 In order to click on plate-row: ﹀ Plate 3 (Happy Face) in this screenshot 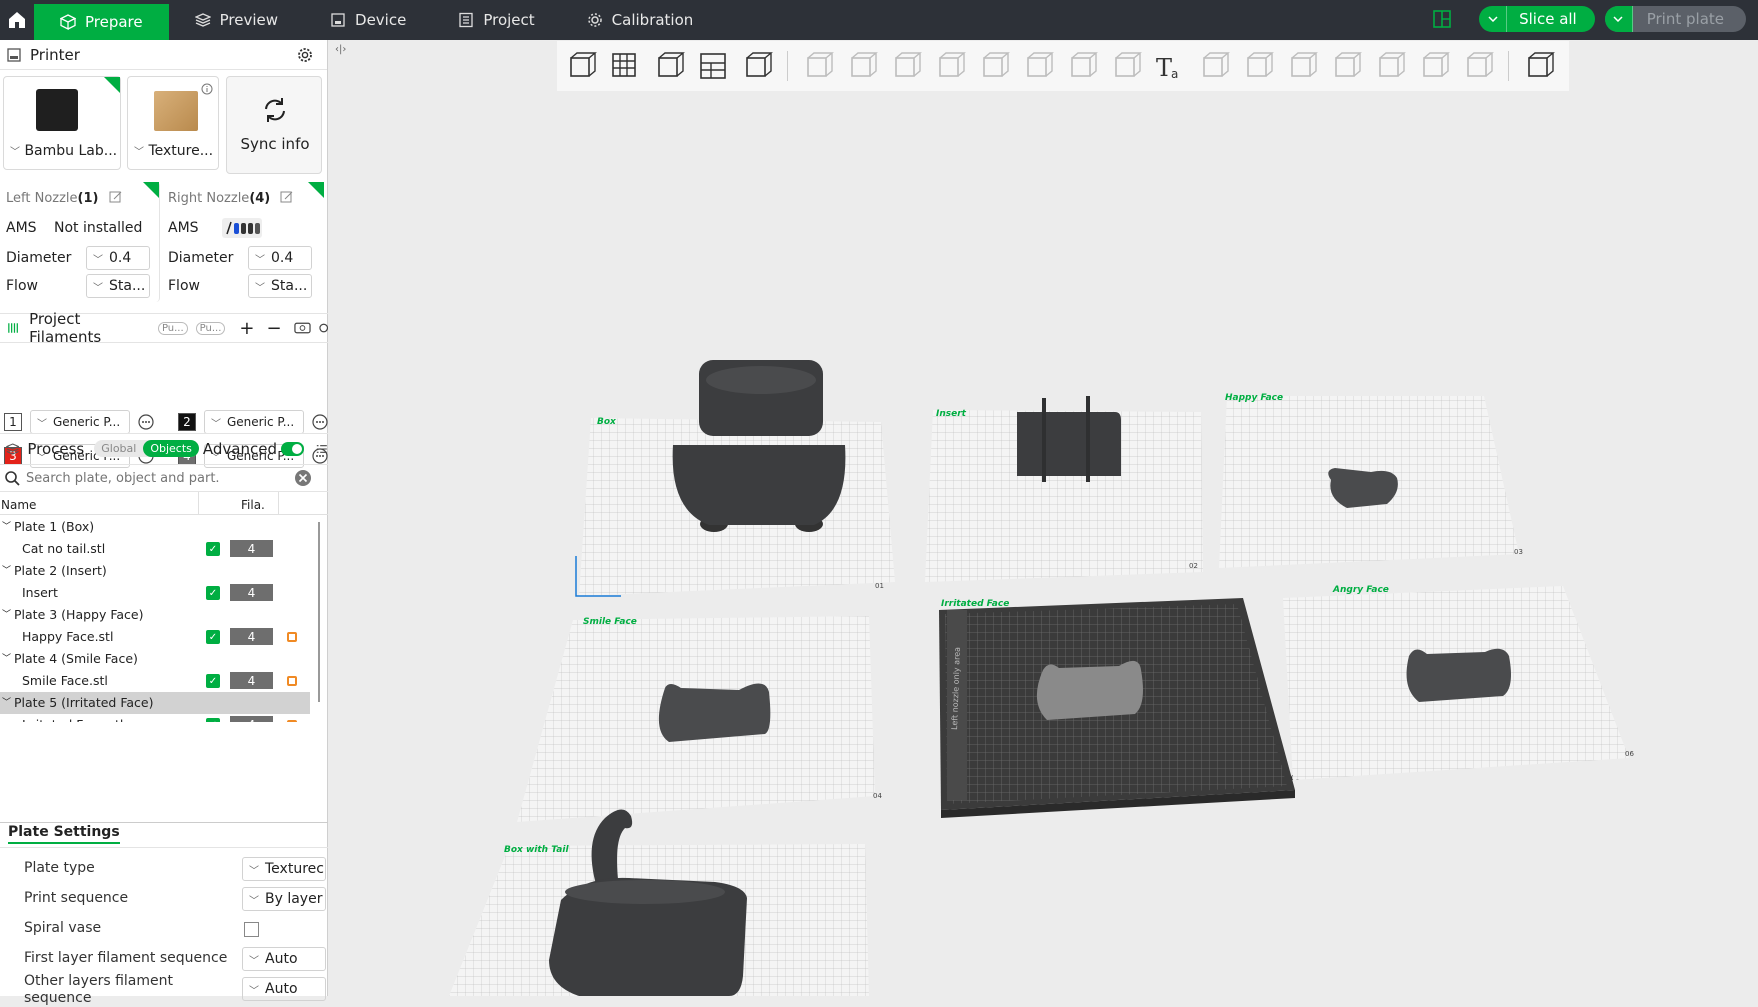, I will do `click(155, 615)`.